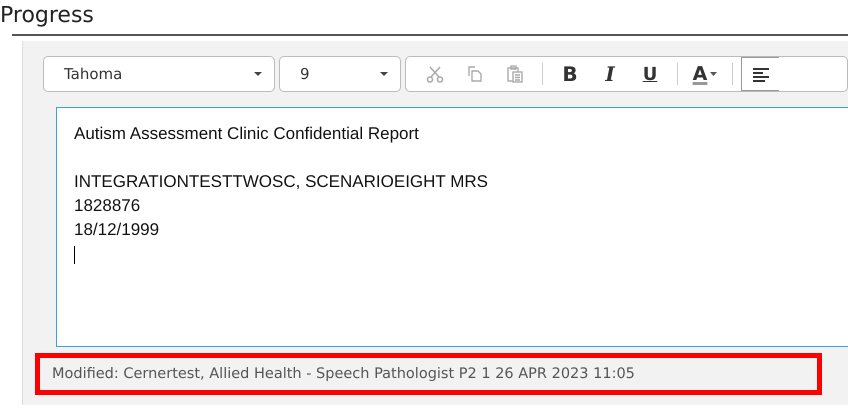  I want to click on scissors-icon, so click(435, 74).